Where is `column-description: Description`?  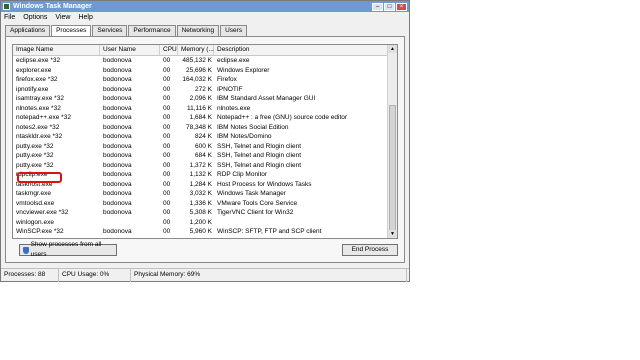 column-description: Description is located at coordinates (301, 50).